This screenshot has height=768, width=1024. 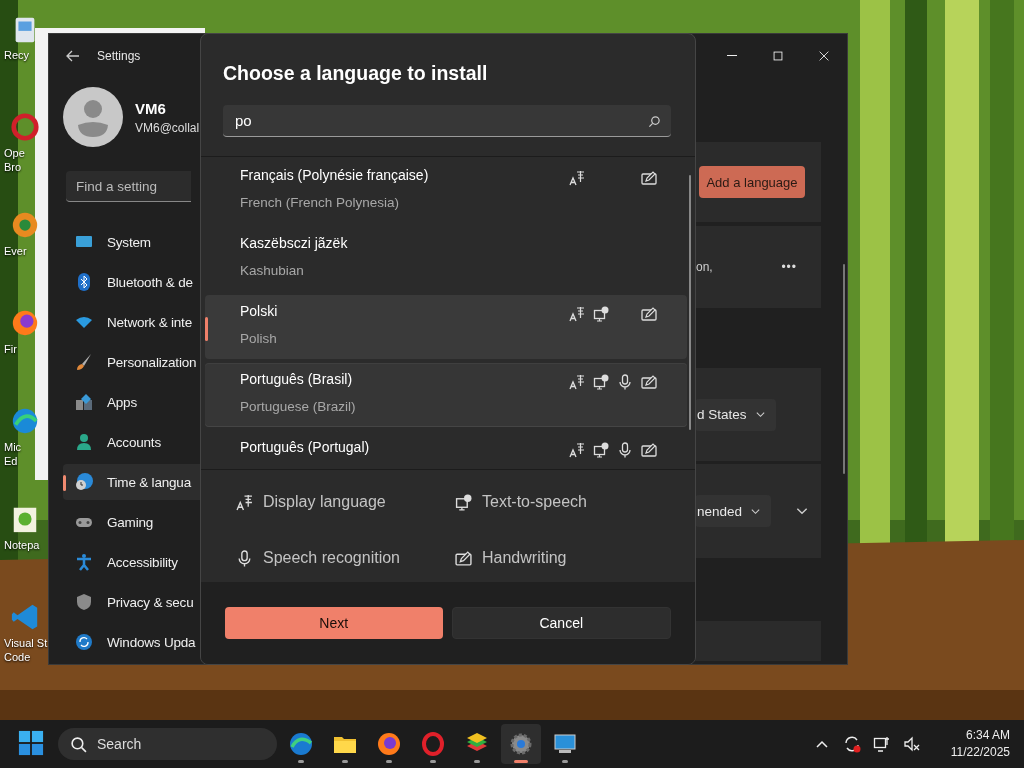 What do you see at coordinates (84, 402) in the screenshot?
I see `apps-icon` at bounding box center [84, 402].